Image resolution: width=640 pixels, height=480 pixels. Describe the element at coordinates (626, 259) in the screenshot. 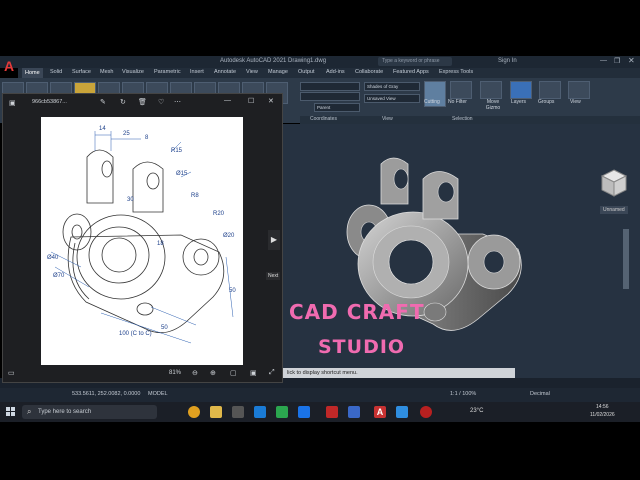

I see `viewport-scrollbar` at that location.